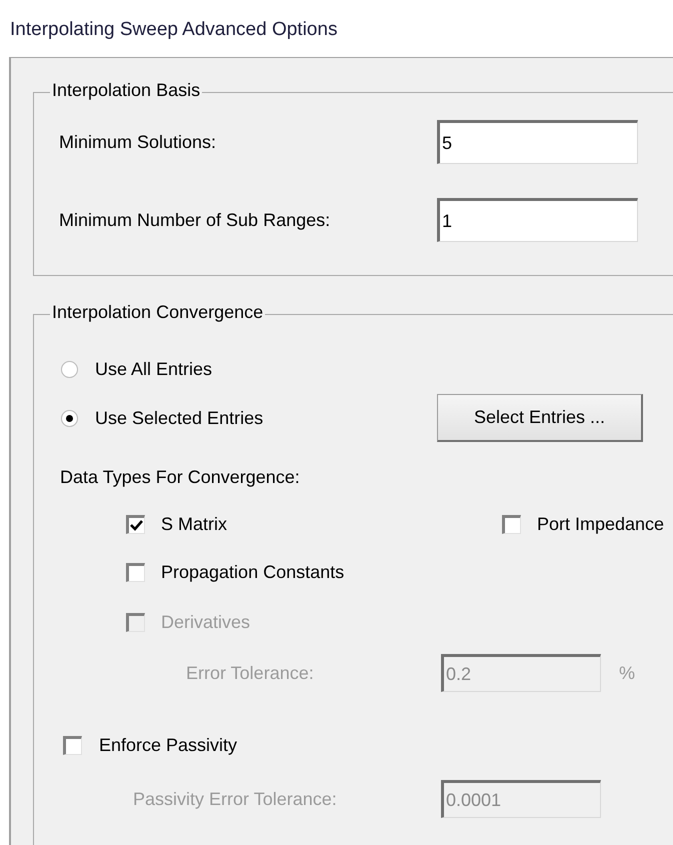  Describe the element at coordinates (537, 220) in the screenshot. I see `text-field: 1` at that location.